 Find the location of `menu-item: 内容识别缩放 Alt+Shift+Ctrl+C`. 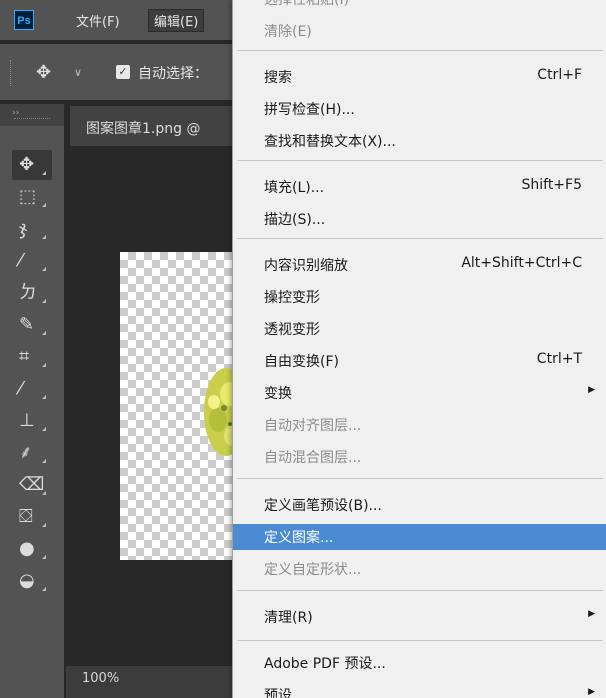

menu-item: 内容识别缩放 Alt+Shift+Ctrl+C is located at coordinates (419, 265).